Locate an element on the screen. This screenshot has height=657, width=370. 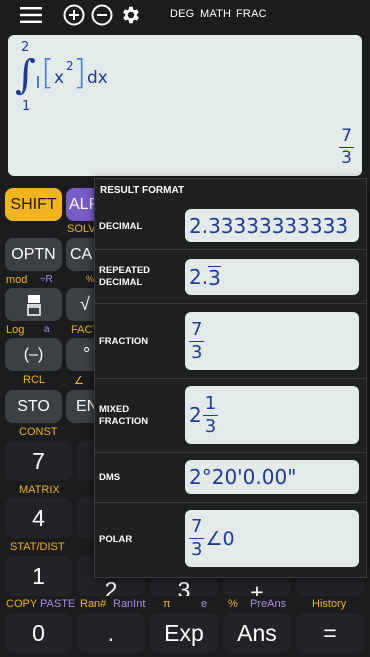
ans-key: Ans is located at coordinates (257, 633).